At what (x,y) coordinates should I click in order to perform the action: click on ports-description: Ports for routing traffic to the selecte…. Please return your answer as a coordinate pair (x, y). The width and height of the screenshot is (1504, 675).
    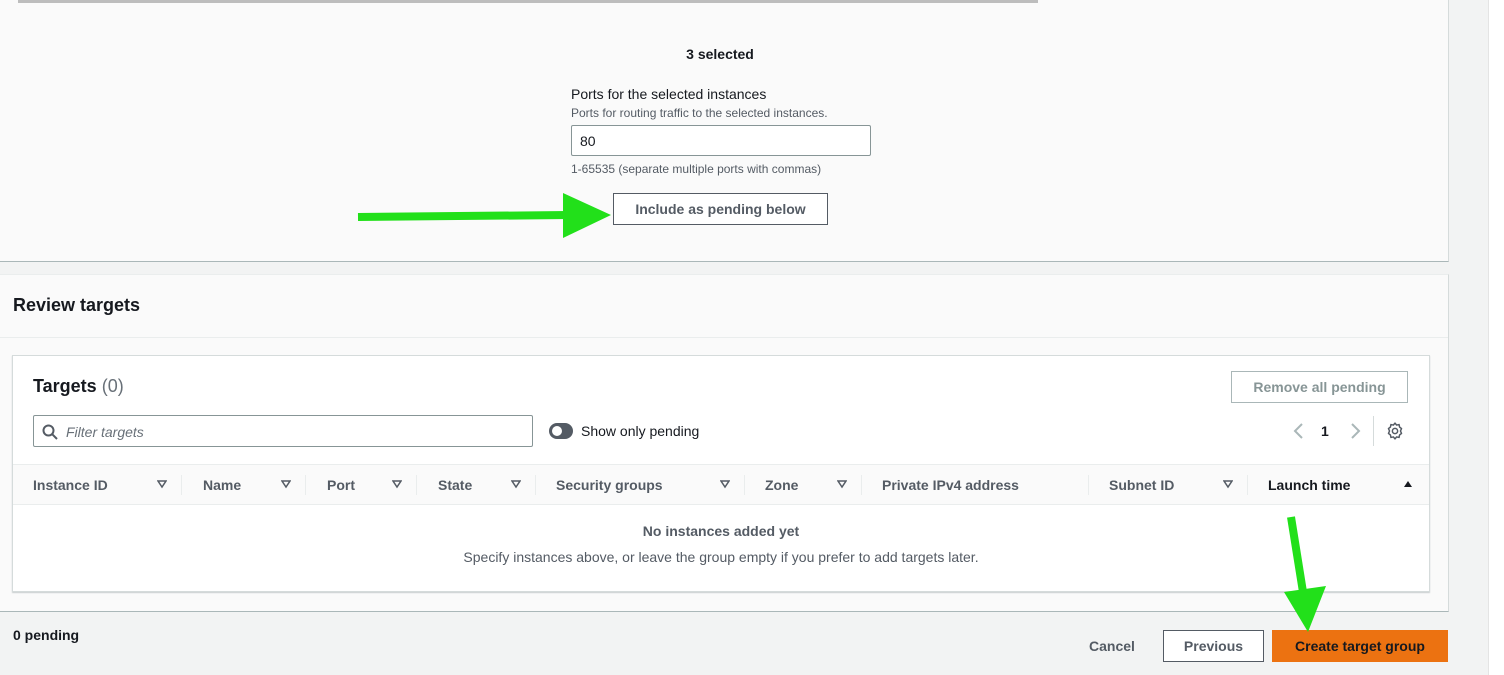
    Looking at the image, I should click on (699, 113).